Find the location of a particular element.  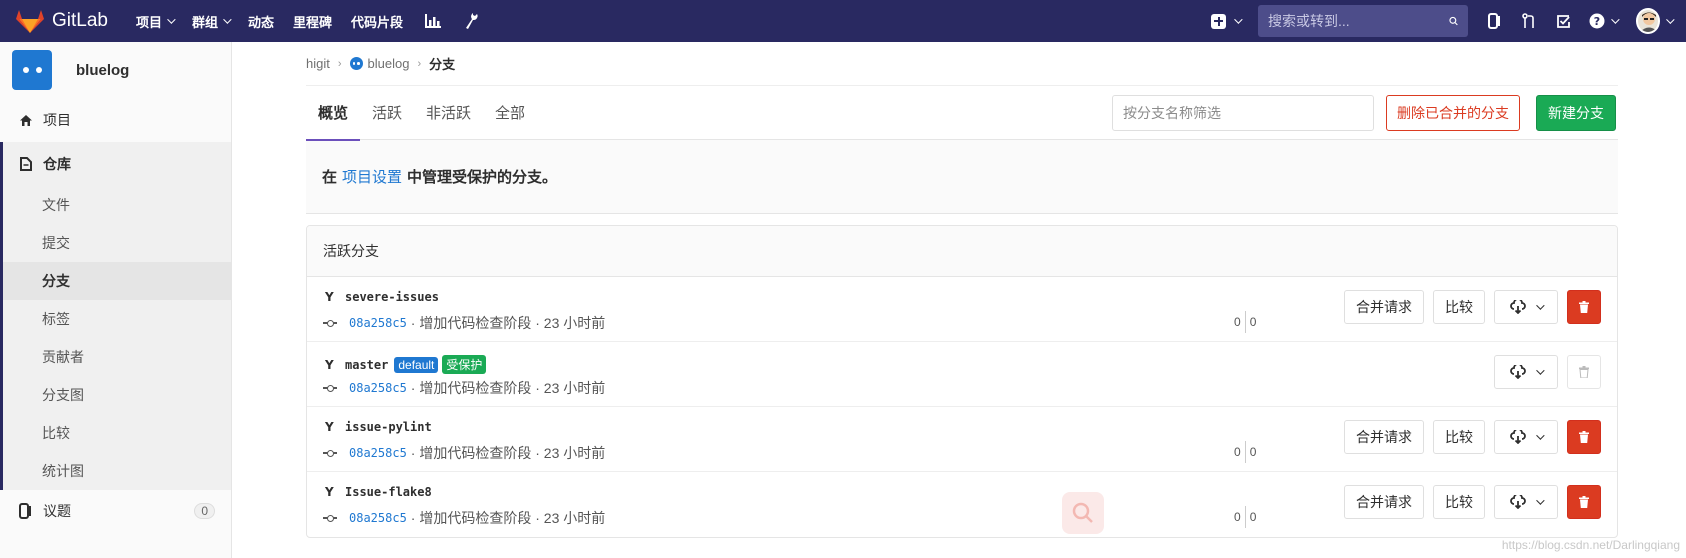

todo-icon is located at coordinates (1563, 21).